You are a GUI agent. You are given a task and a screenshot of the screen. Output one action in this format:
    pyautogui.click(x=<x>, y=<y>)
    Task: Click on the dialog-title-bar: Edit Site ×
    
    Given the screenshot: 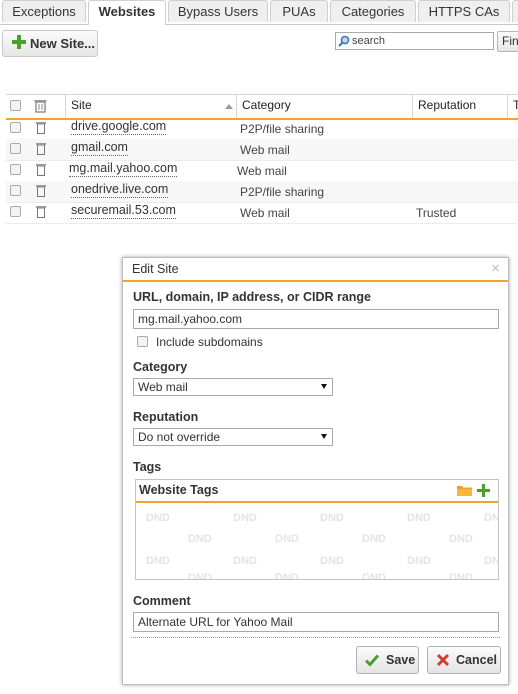 What is the action you would take?
    pyautogui.click(x=315, y=270)
    